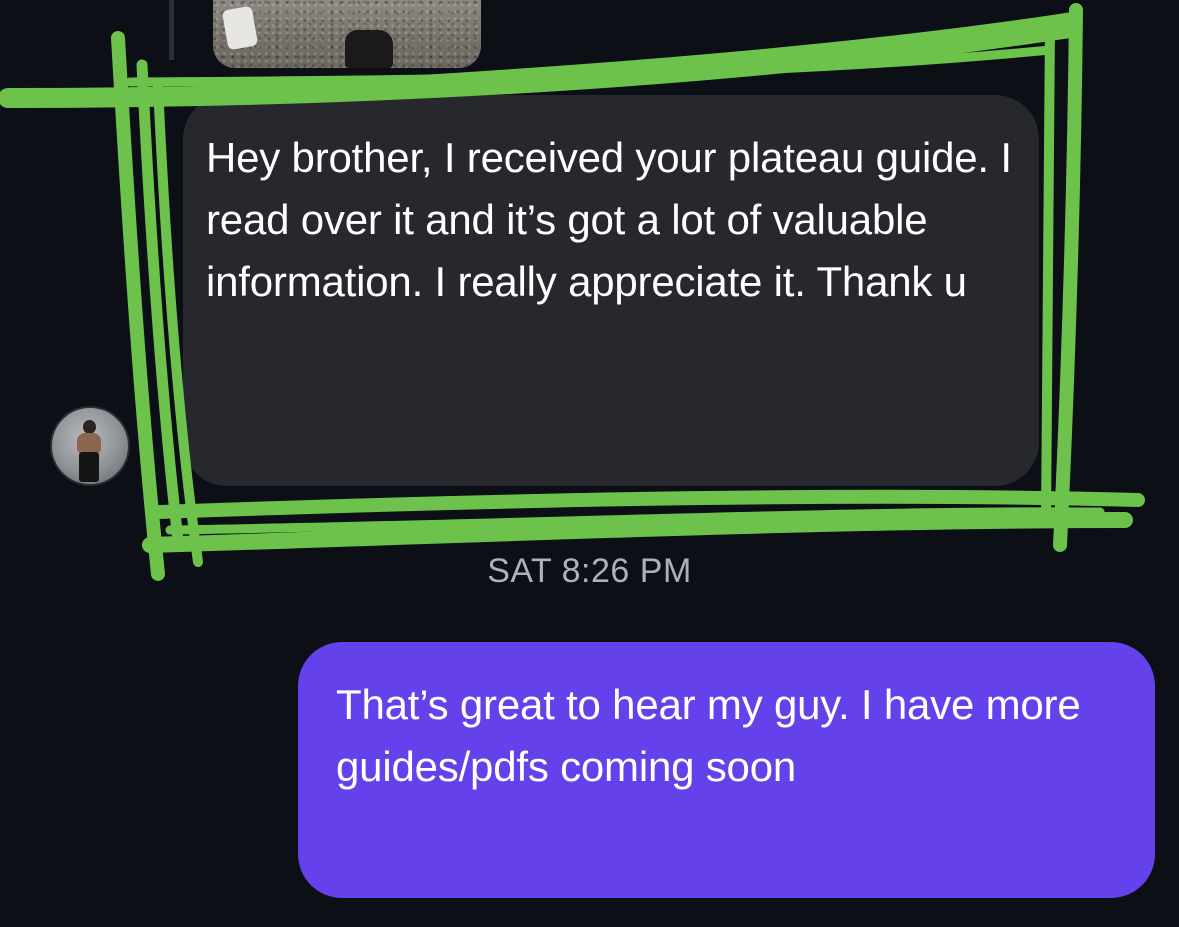 This screenshot has height=927, width=1179. What do you see at coordinates (369, 49) in the screenshot?
I see `photo-dark-object` at bounding box center [369, 49].